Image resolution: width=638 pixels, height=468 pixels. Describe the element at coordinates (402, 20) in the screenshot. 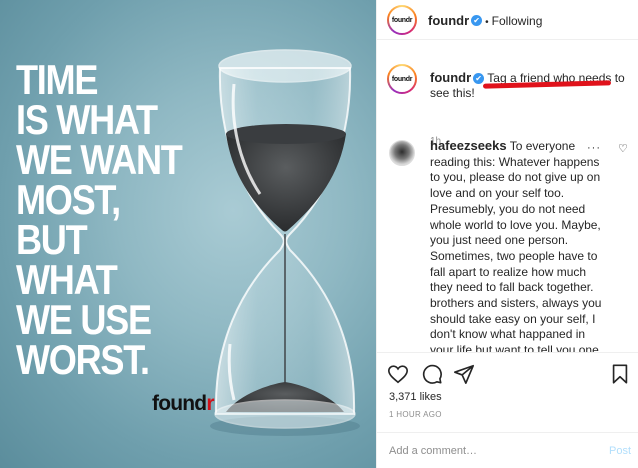

I see `avatar: foundr` at that location.